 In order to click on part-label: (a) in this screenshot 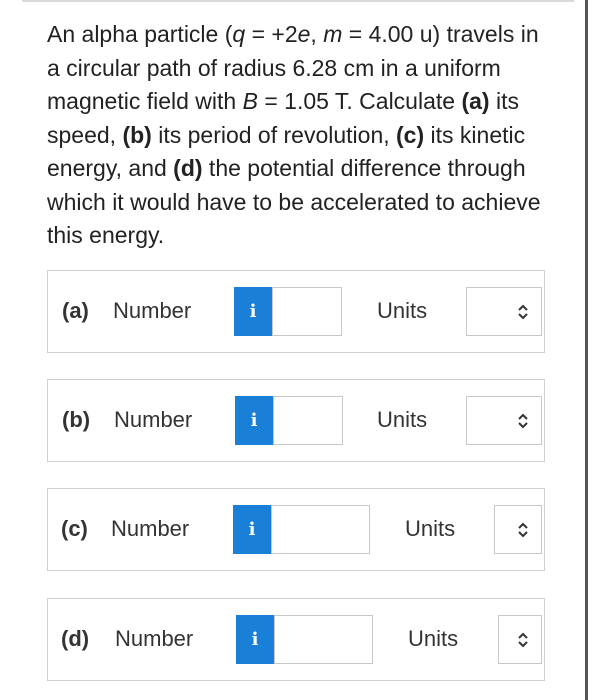, I will do `click(75, 310)`.